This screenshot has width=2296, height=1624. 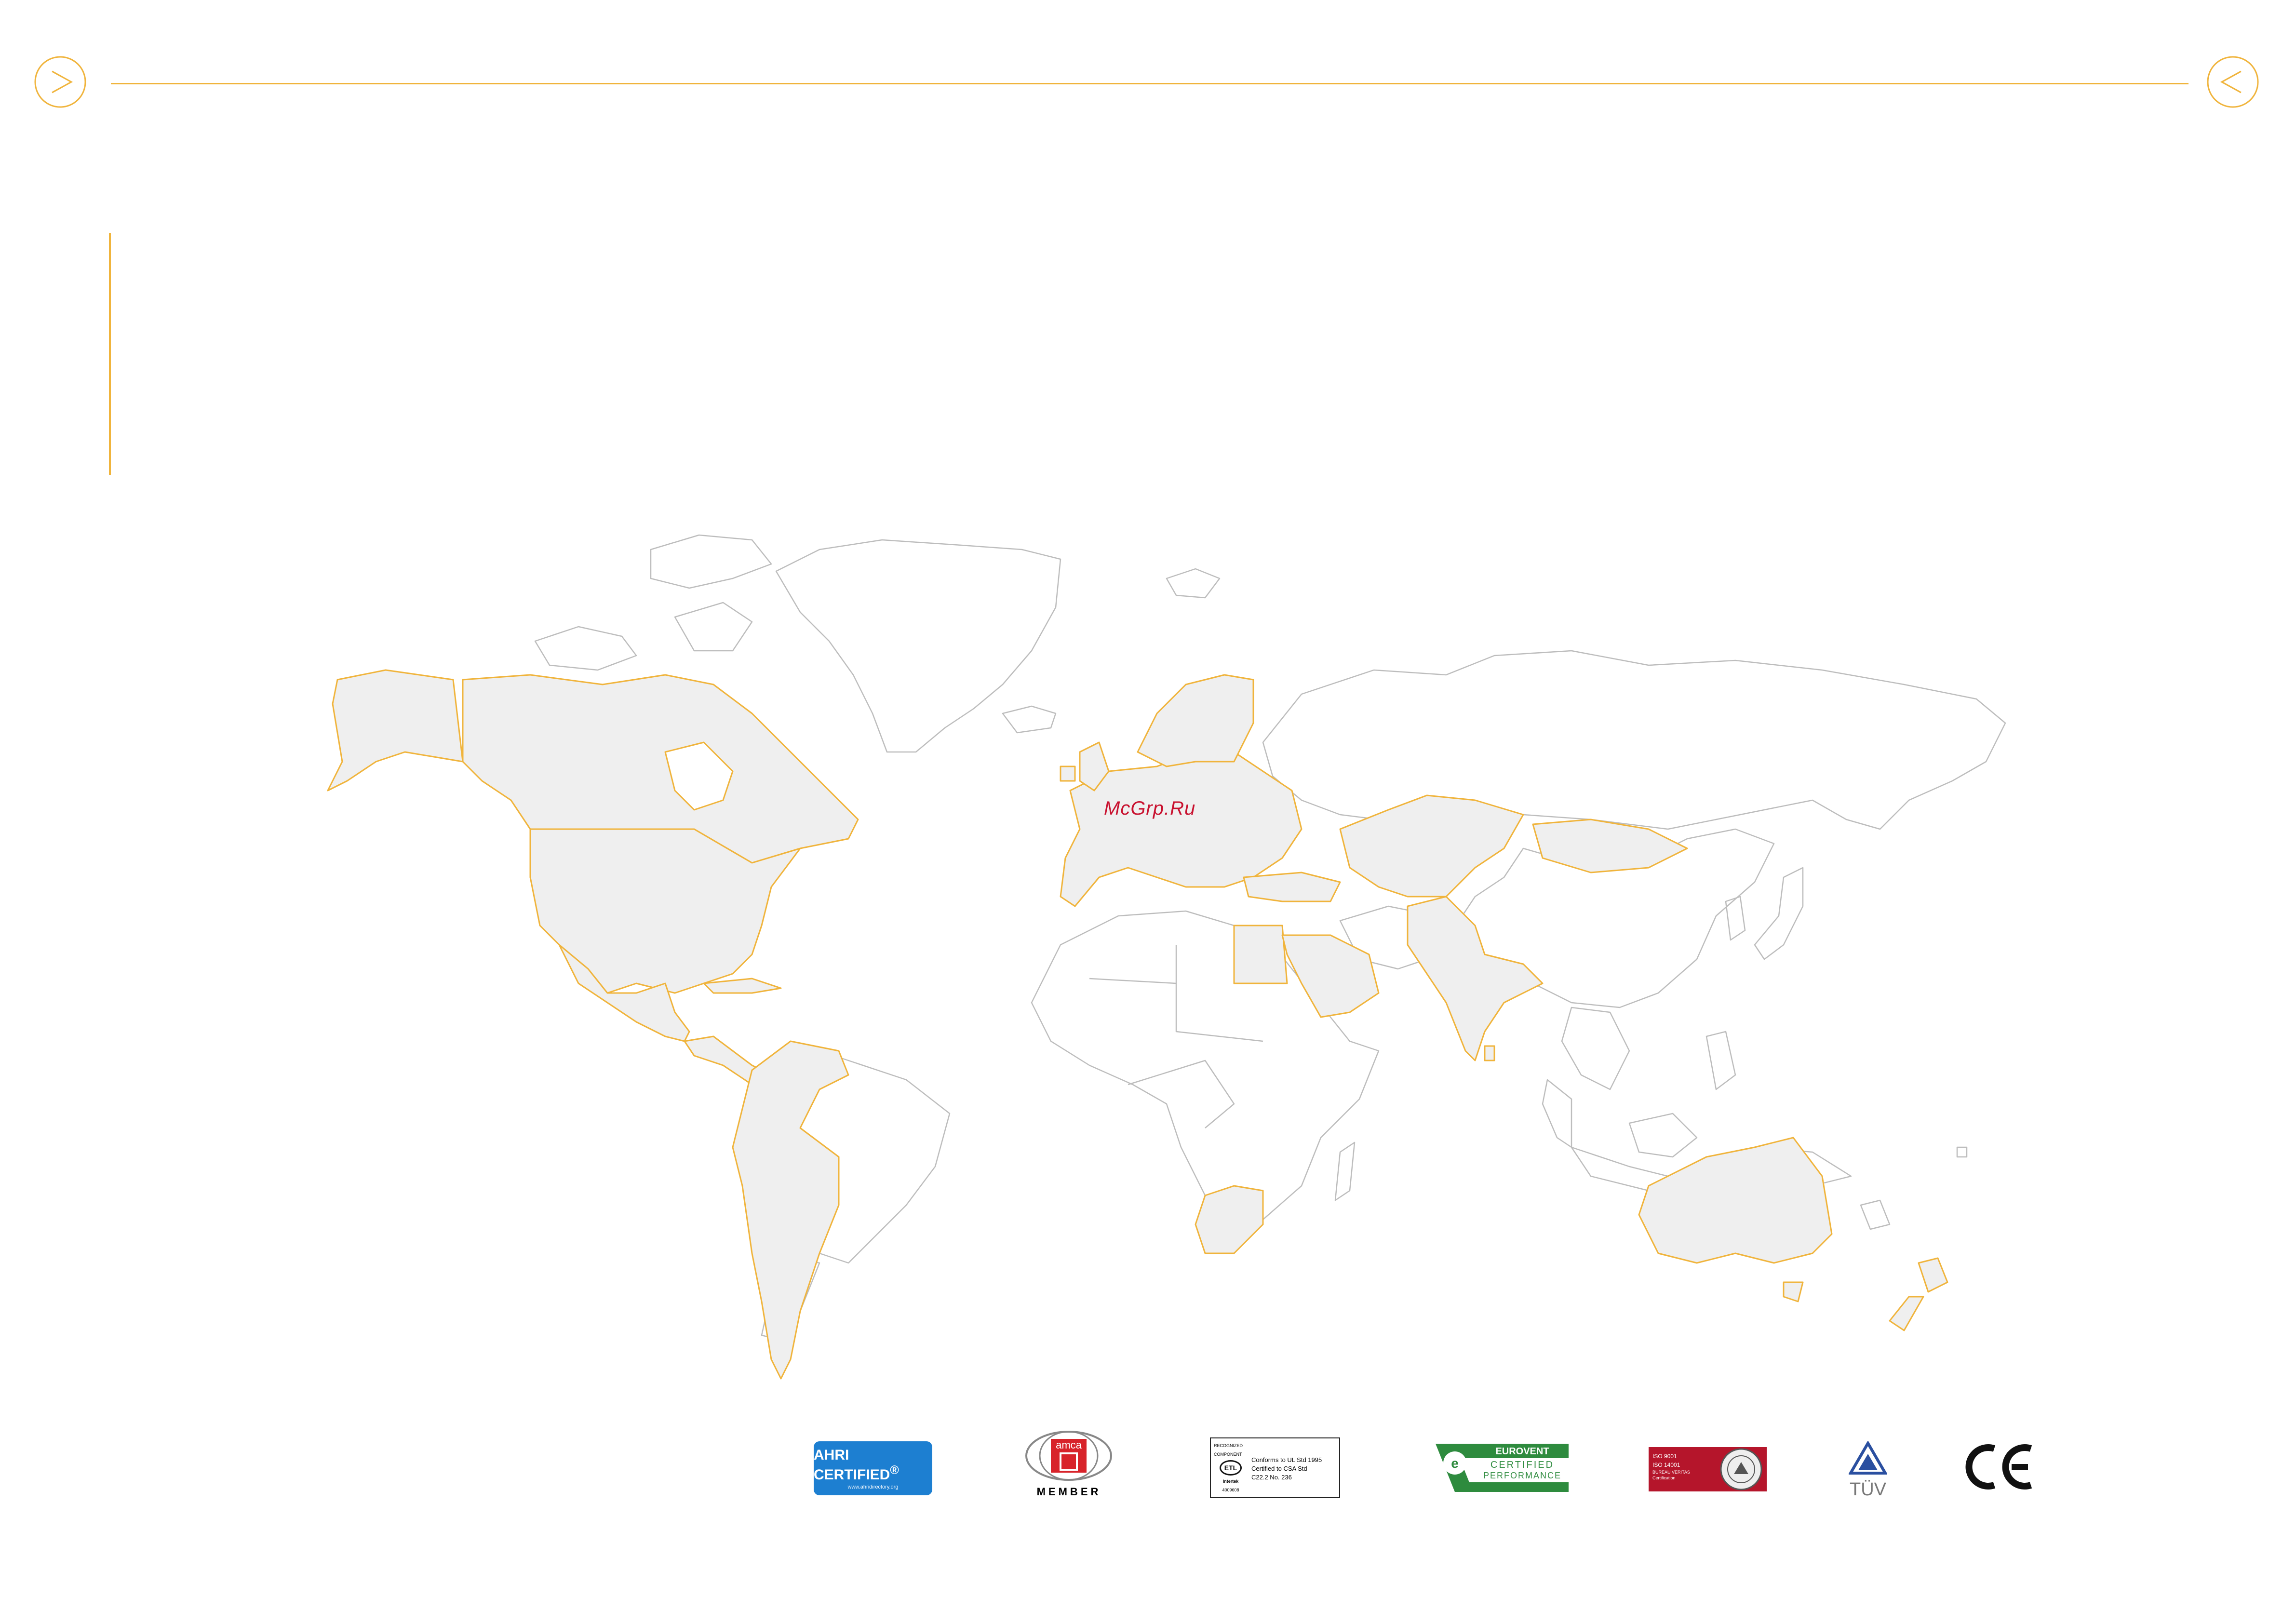 What do you see at coordinates (1610, 846) in the screenshot?
I see `mongolia` at bounding box center [1610, 846].